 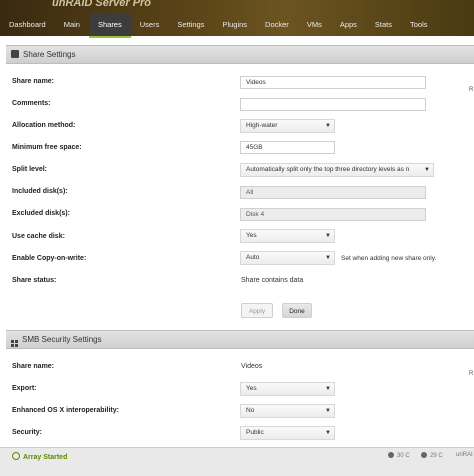 I want to click on copy-on-write-note: Set when adding new share only., so click(x=389, y=258).